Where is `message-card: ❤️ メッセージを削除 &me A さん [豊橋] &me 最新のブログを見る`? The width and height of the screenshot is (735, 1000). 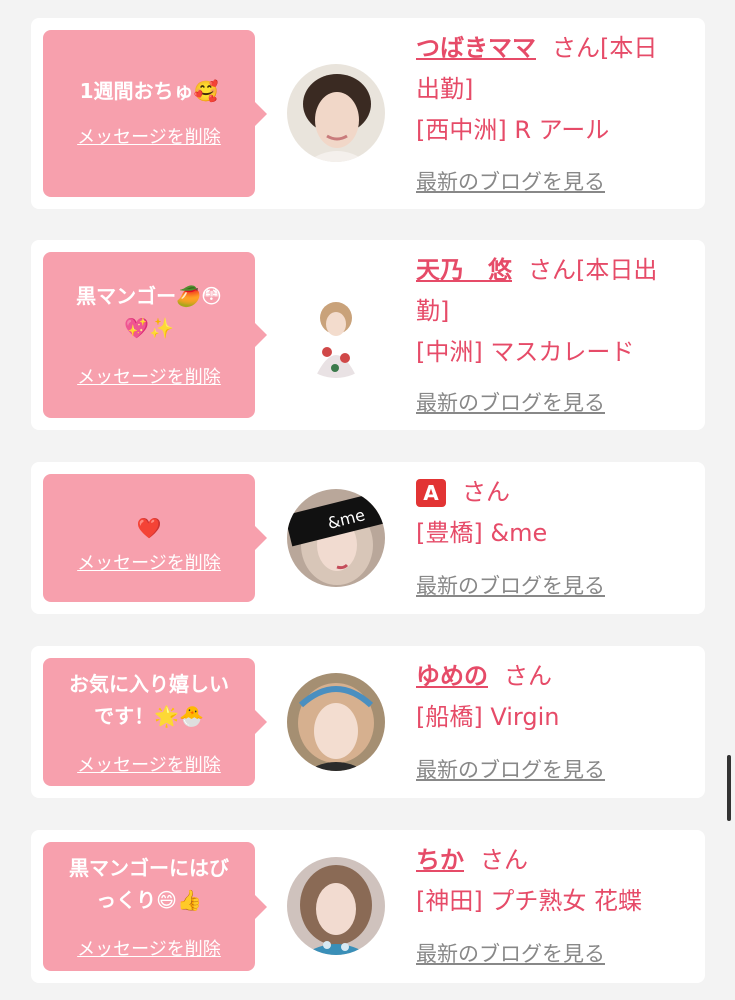
message-card: ❤️ メッセージを削除 &me A さん [豊橋] &me 最新のブログを見る is located at coordinates (368, 538).